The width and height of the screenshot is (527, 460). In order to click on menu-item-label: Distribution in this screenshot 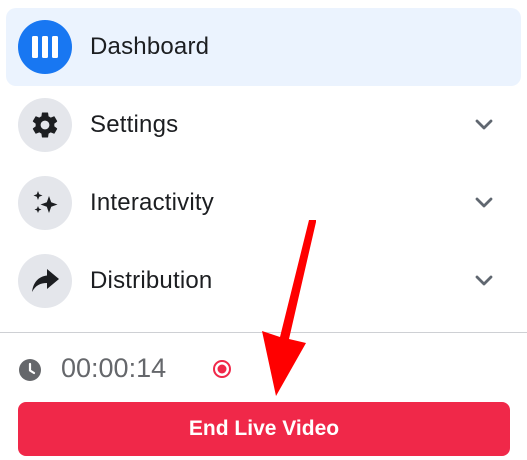, I will do `click(151, 280)`.